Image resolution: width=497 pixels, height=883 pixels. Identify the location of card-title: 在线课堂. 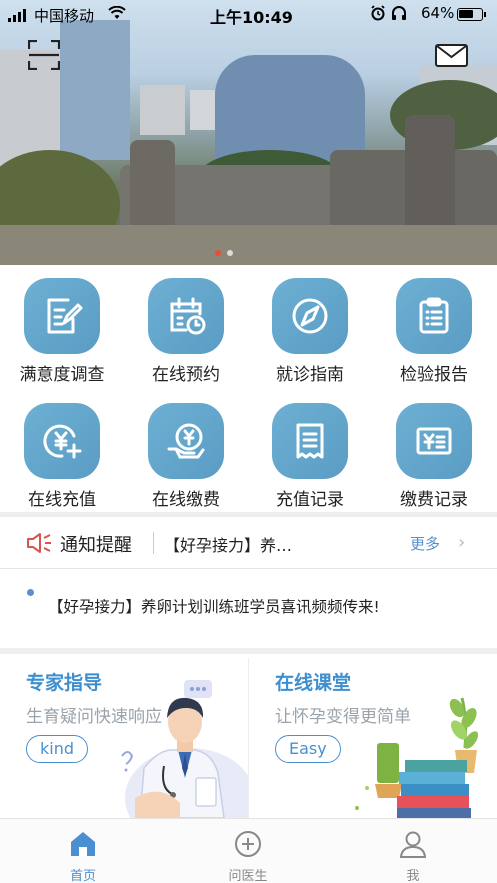
(313, 683).